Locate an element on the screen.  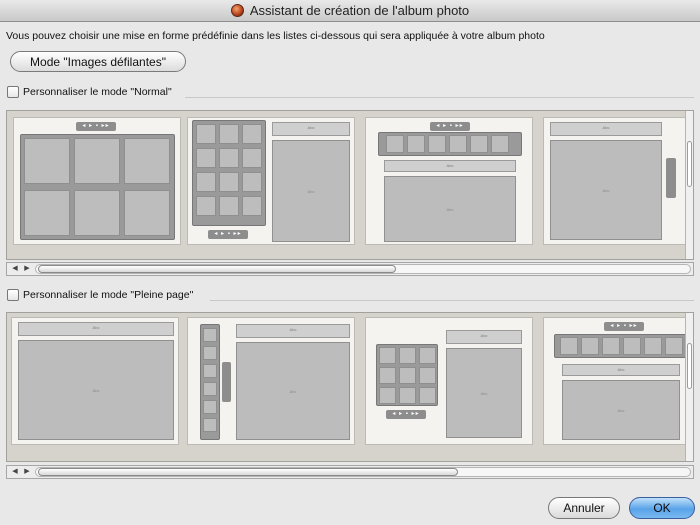
window-title: Assistant de création de l'album photo is located at coordinates (359, 10).